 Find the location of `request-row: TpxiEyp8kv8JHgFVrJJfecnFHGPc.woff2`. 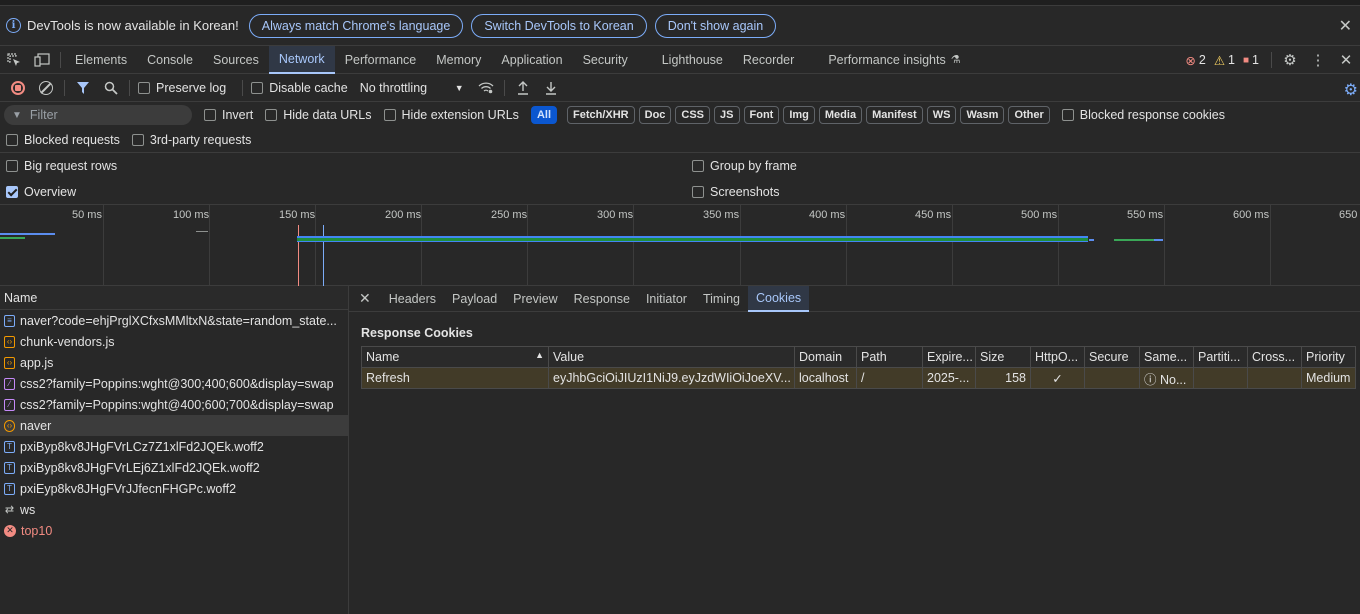

request-row: TpxiEyp8kv8JHgFVrJJfecnFHGPc.woff2 is located at coordinates (174, 488).